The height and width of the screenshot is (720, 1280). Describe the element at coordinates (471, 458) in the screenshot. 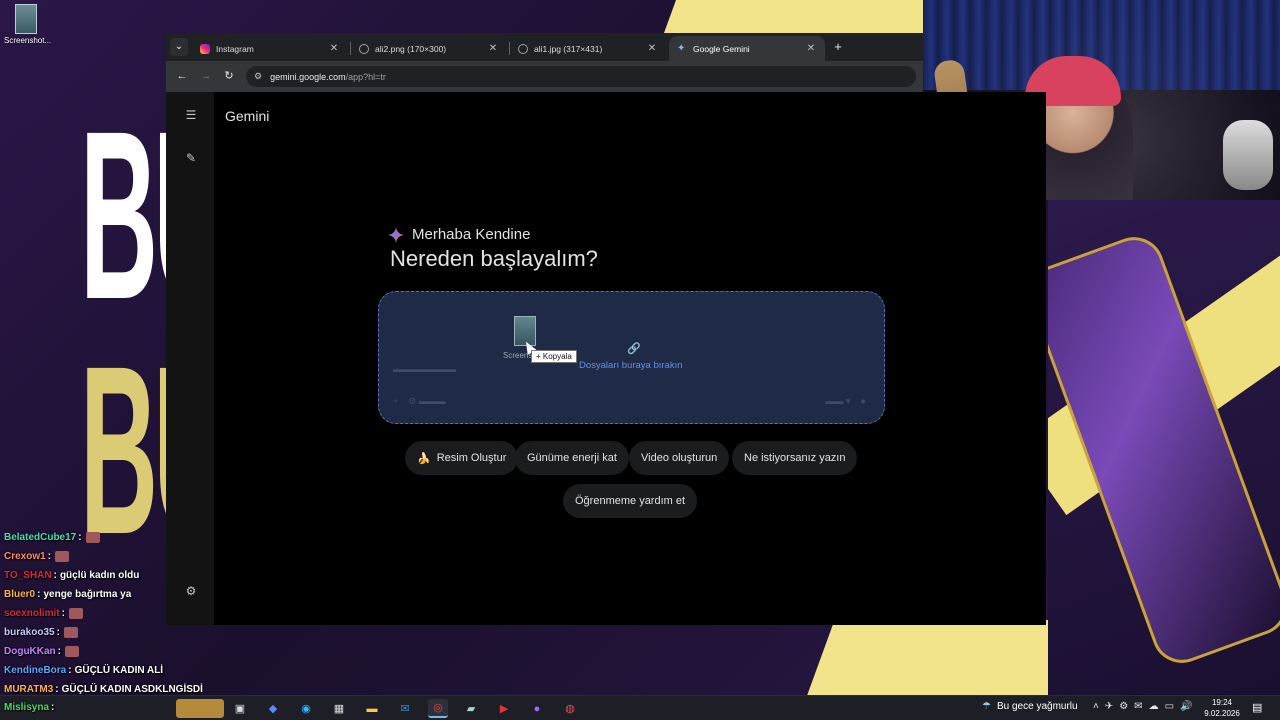

I see `chip-label: Resim Oluştur` at that location.